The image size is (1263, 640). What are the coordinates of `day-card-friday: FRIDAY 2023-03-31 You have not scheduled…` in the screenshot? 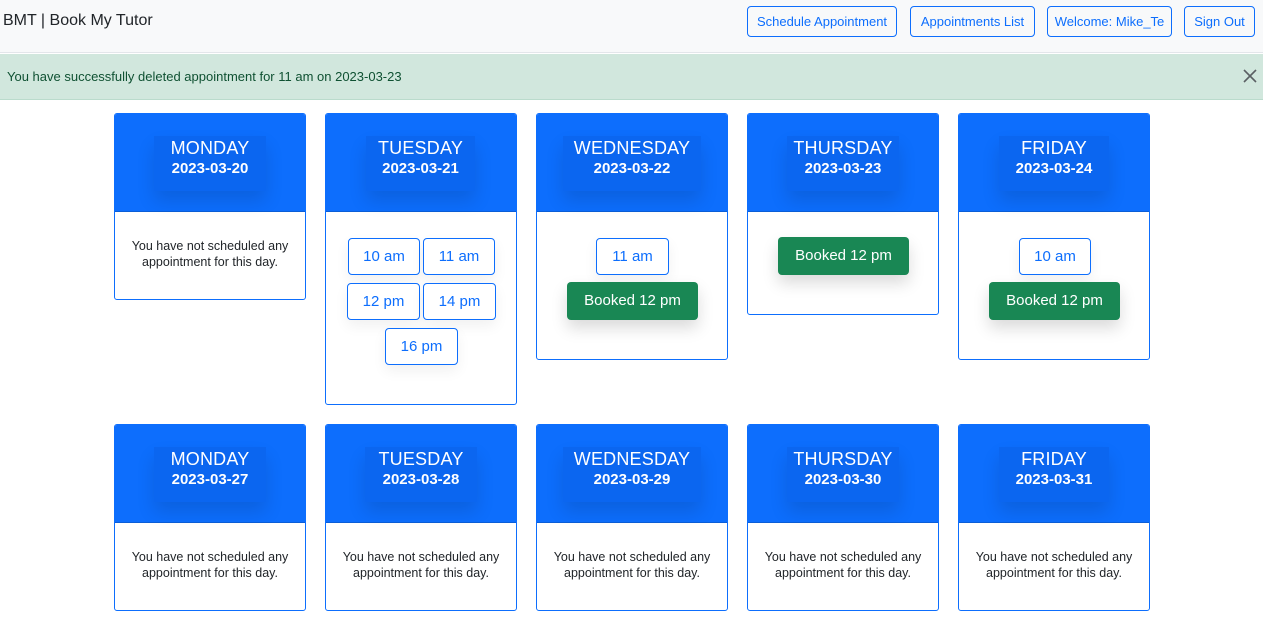 It's located at (1054, 517).